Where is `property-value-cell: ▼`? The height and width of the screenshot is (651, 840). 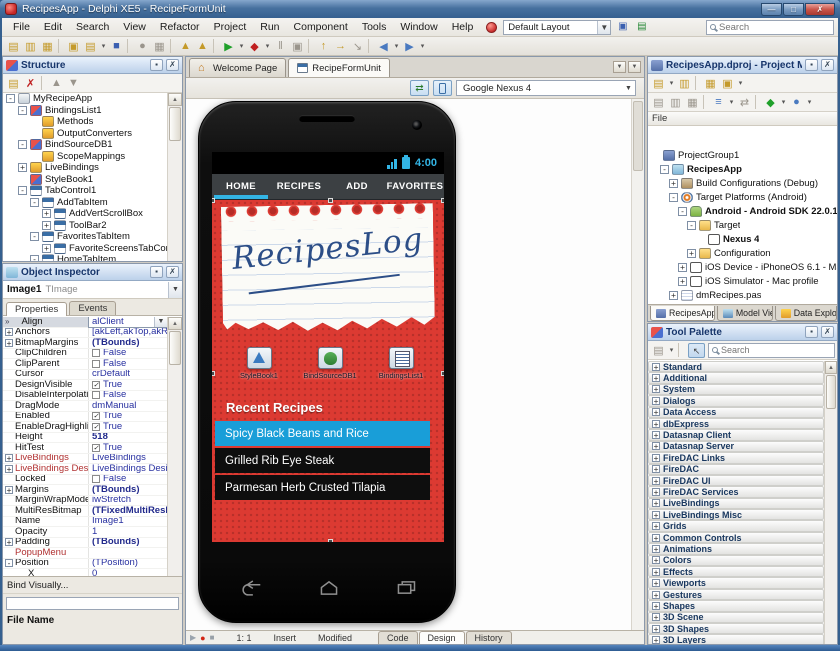
property-value-cell: ▼ is located at coordinates (128, 553).